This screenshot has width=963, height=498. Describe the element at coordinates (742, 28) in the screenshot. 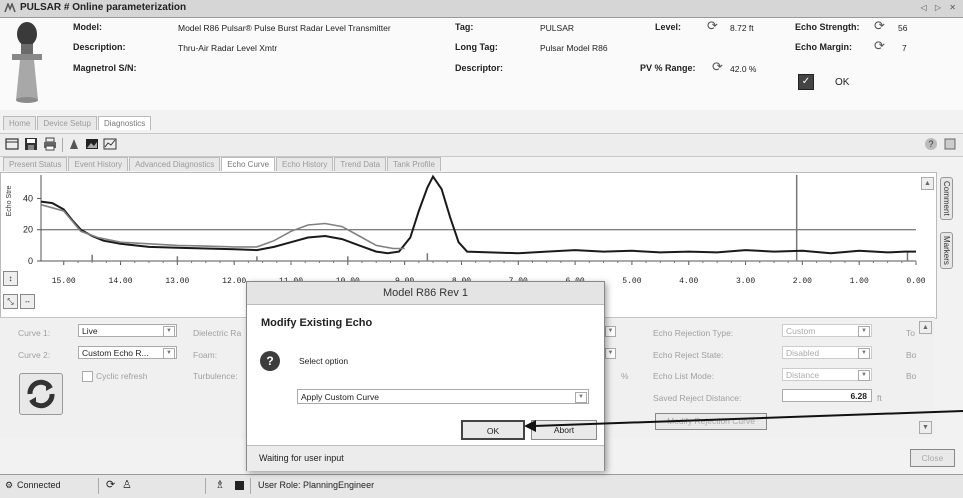

I see `level-value: 8.72 ft` at that location.